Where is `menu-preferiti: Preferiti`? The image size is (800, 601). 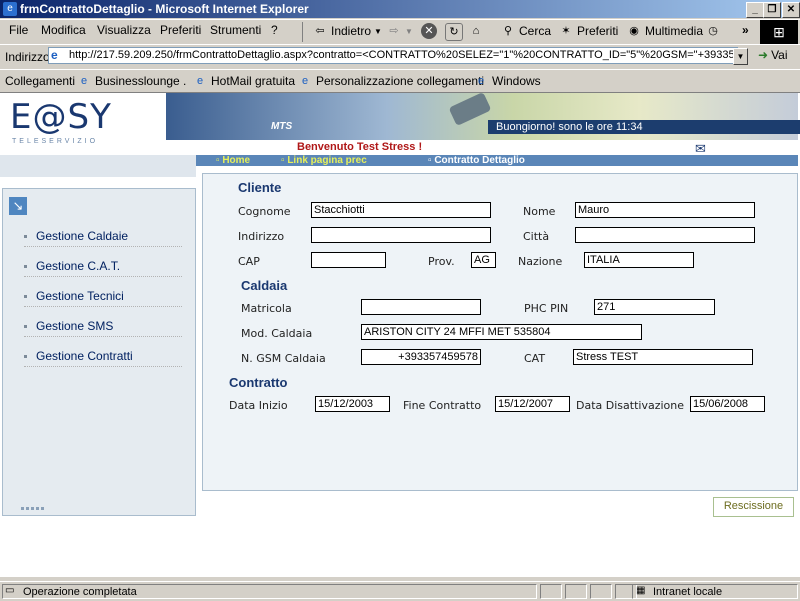
menu-preferiti: Preferiti is located at coordinates (180, 30).